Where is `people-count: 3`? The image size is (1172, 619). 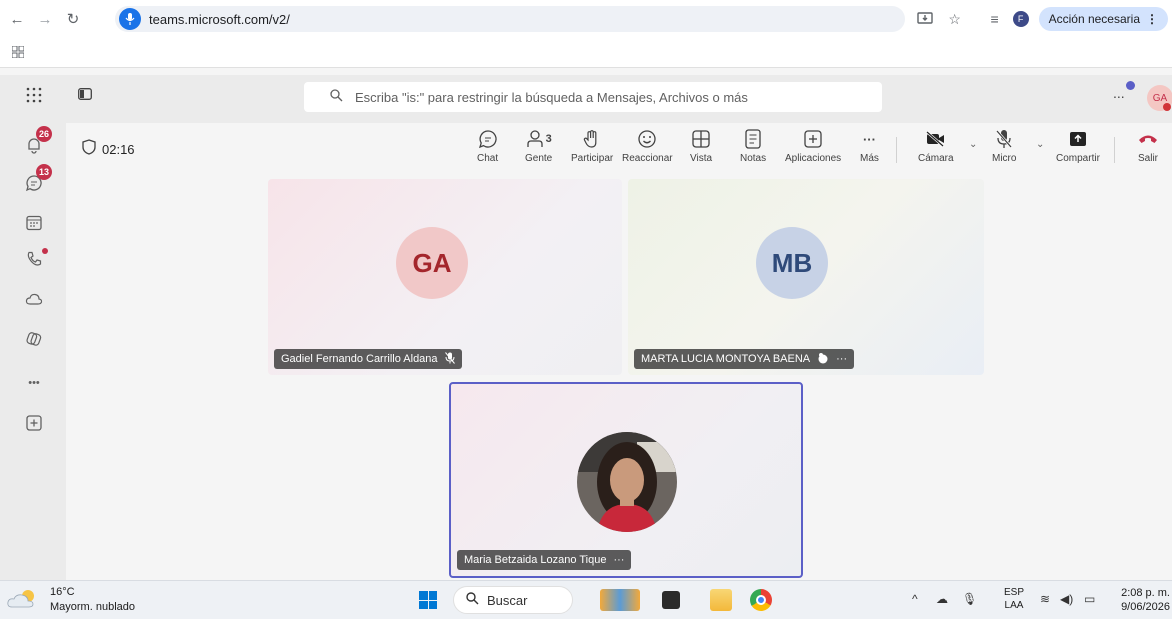 people-count: 3 is located at coordinates (548, 139).